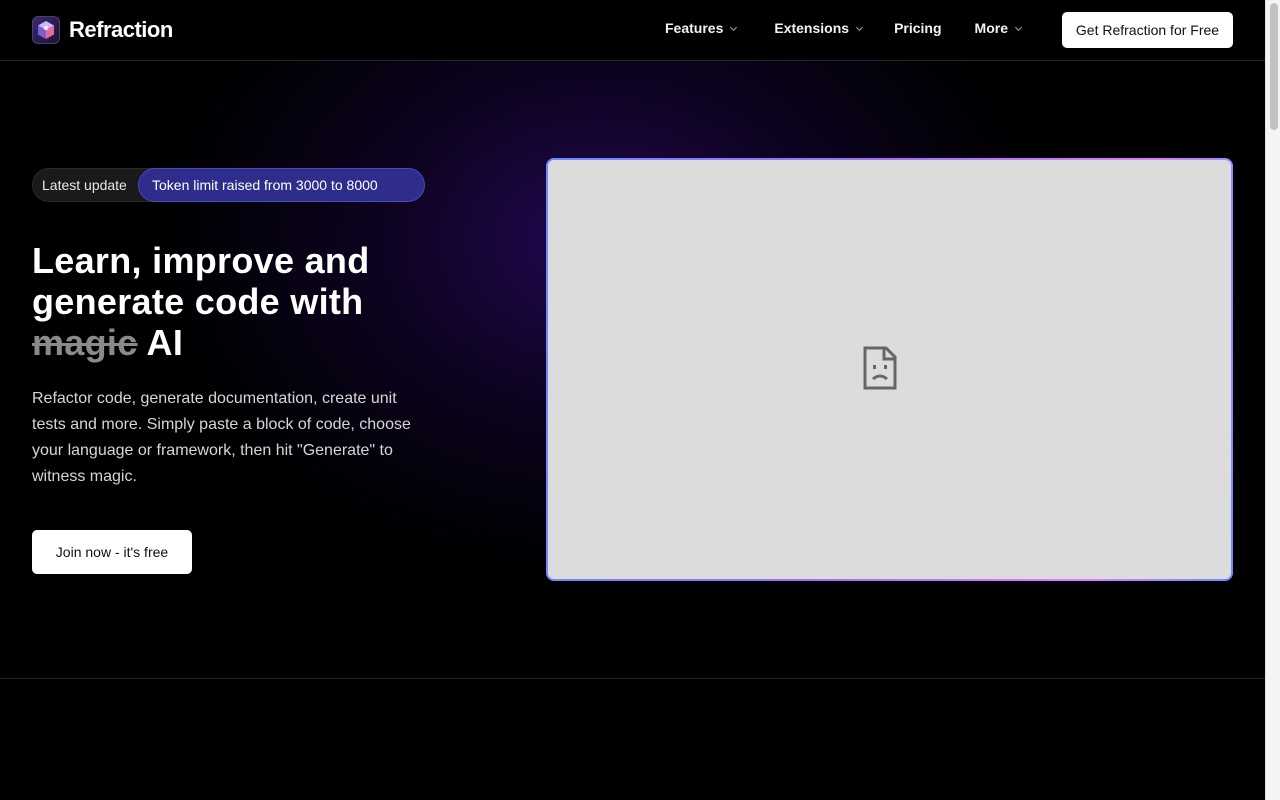 The image size is (1280, 800). Describe the element at coordinates (112, 552) in the screenshot. I see `join-now-button: Join now - it's free` at that location.